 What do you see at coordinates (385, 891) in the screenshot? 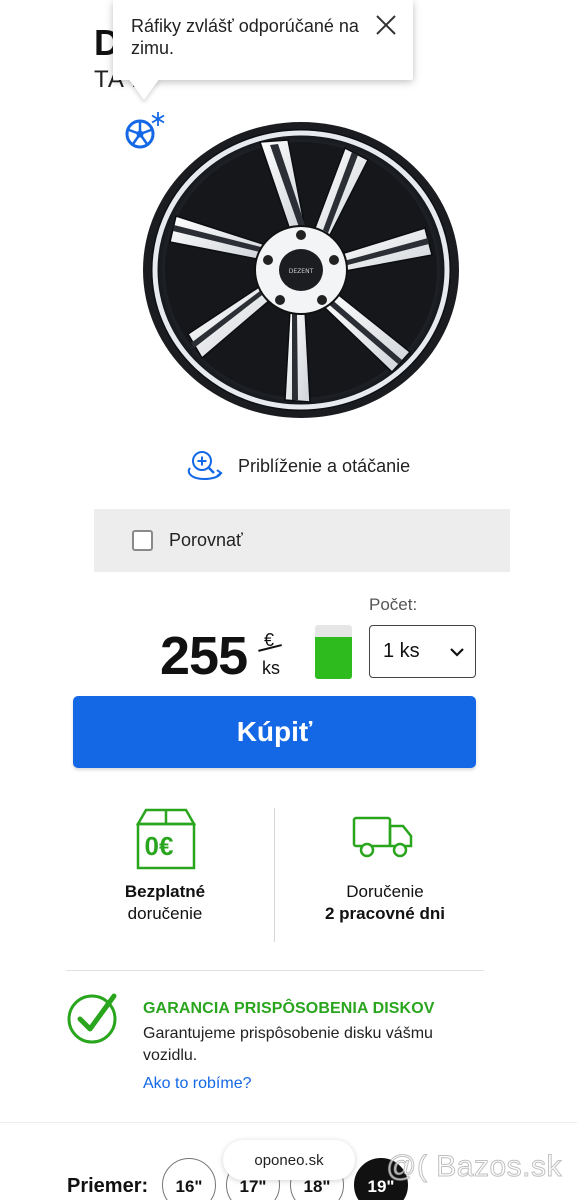
I see `delivery-time-title: Doručenie` at bounding box center [385, 891].